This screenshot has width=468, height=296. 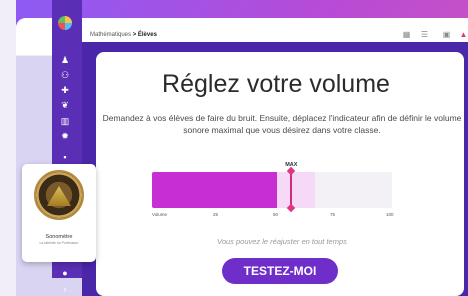 I want to click on volume-level-fill, so click(x=214, y=190).